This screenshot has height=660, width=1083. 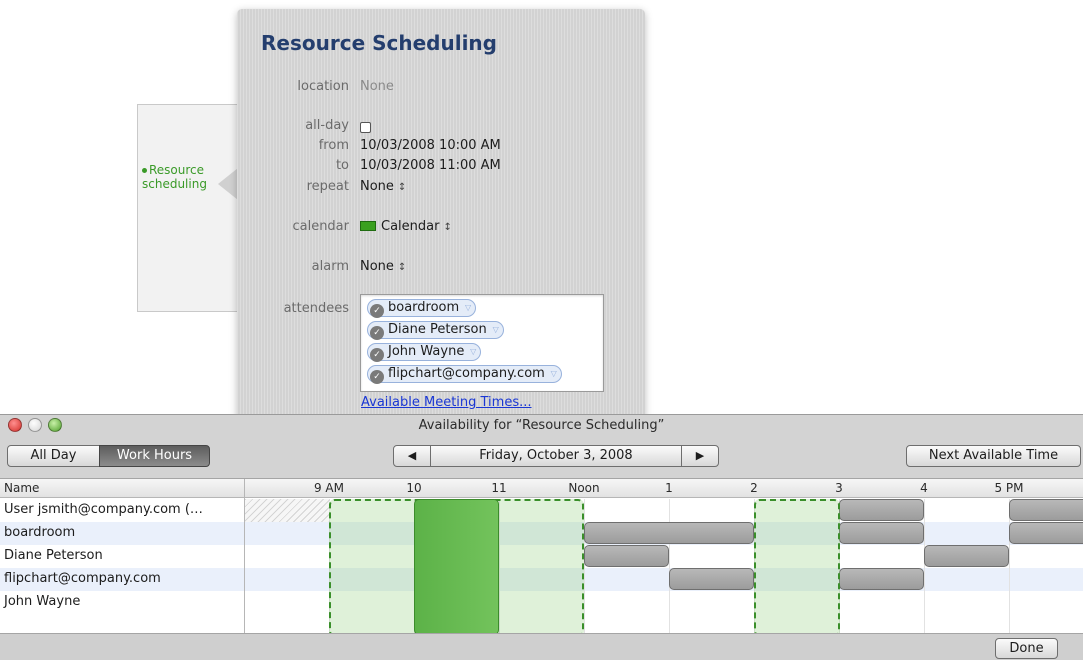 I want to click on hour-label: 5 PM, so click(x=1009, y=488).